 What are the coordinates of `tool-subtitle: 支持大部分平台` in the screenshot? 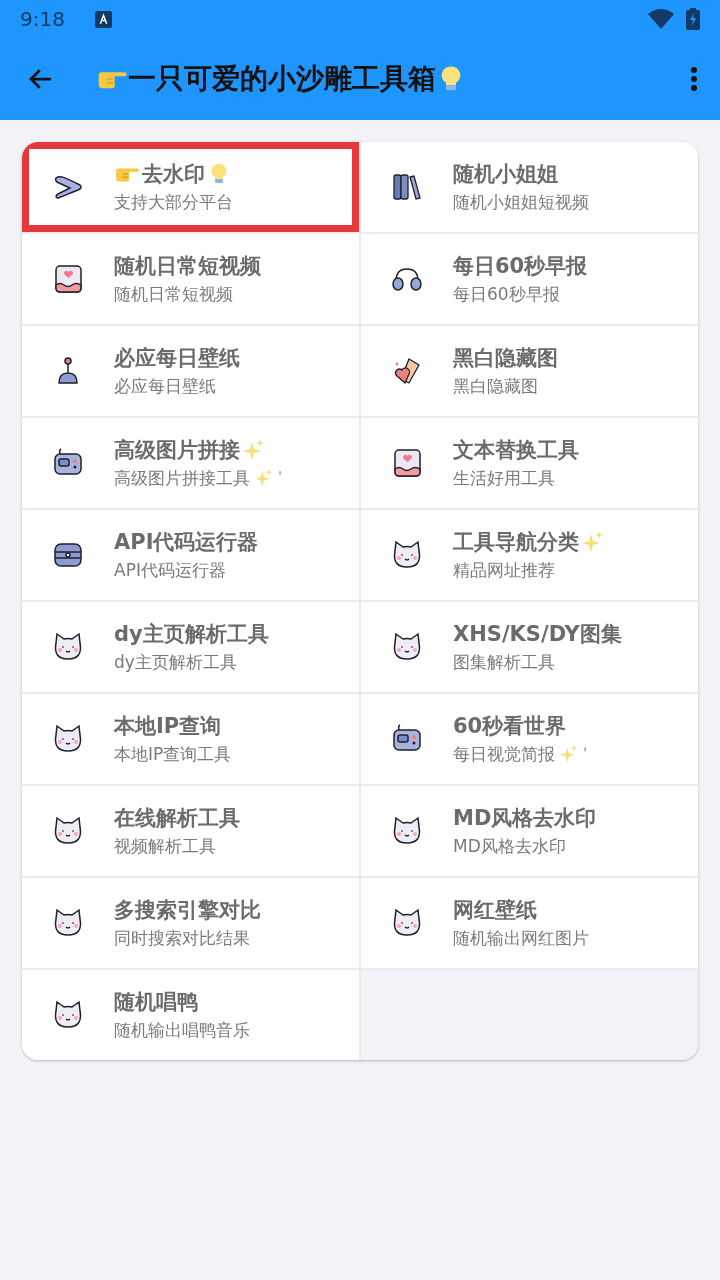 It's located at (173, 202).